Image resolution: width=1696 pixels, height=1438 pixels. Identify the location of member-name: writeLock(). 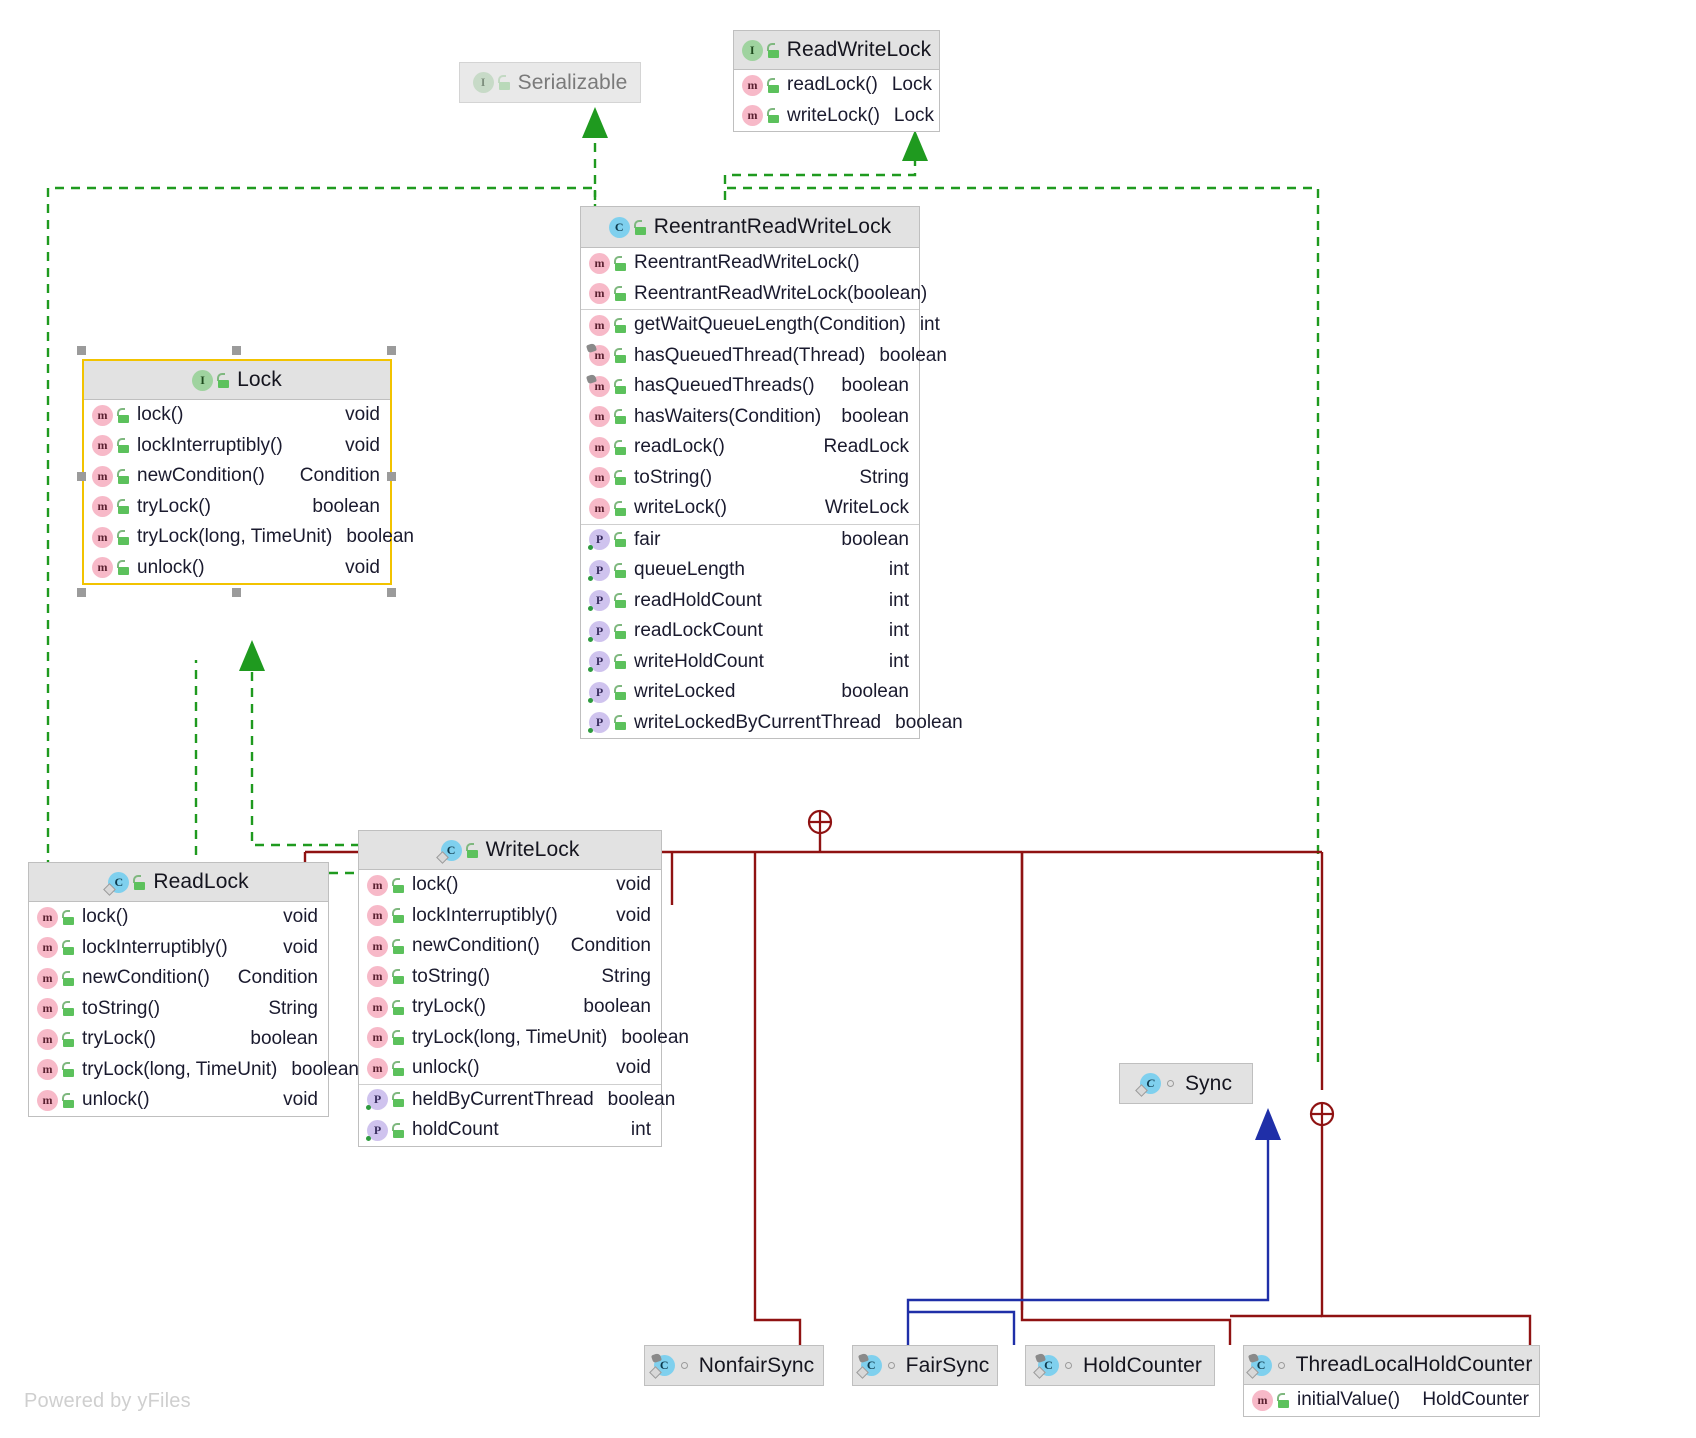
(680, 508).